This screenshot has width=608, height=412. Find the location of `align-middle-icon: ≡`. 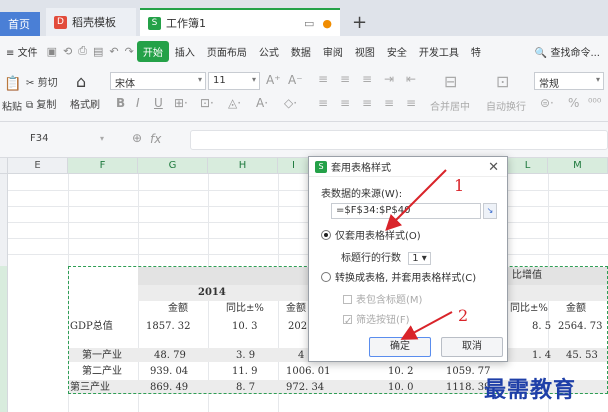

align-middle-icon: ≡ is located at coordinates (345, 79).